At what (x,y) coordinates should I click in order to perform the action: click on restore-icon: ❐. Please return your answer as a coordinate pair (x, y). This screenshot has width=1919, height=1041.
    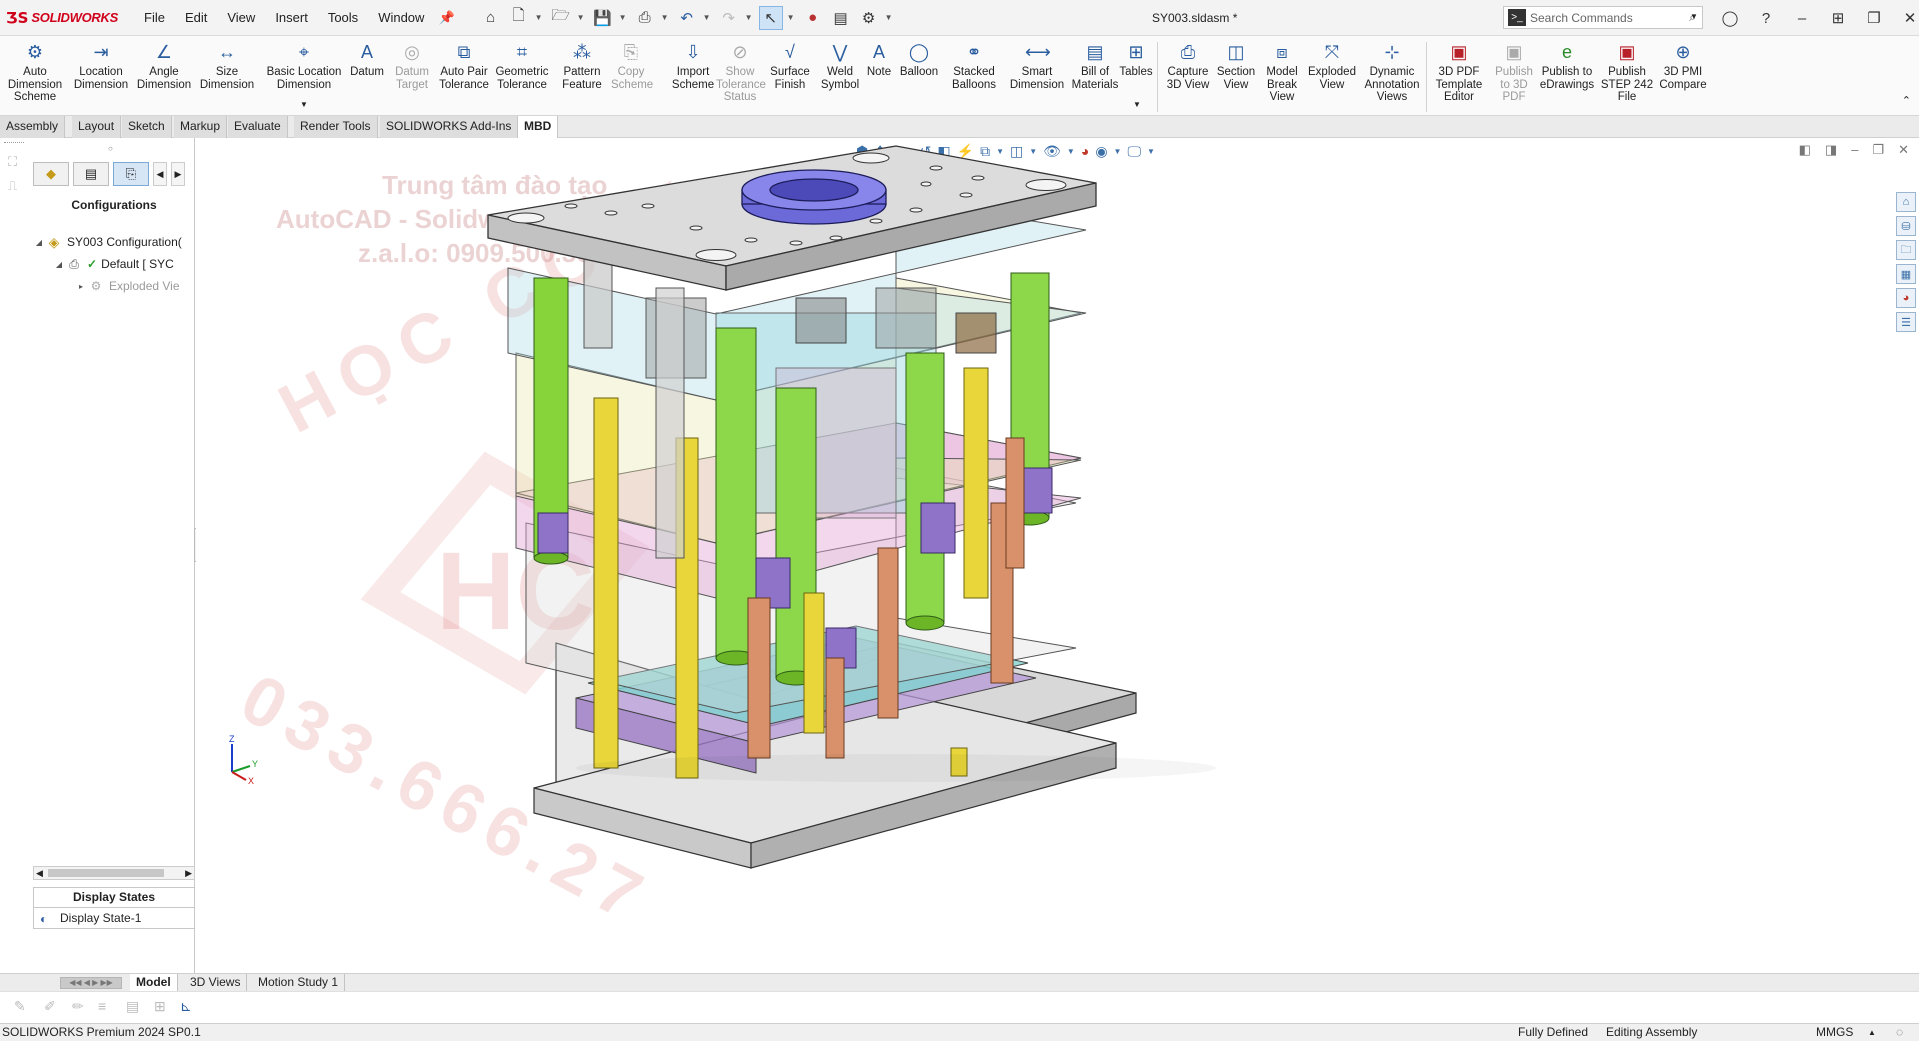
    Looking at the image, I should click on (1874, 18).